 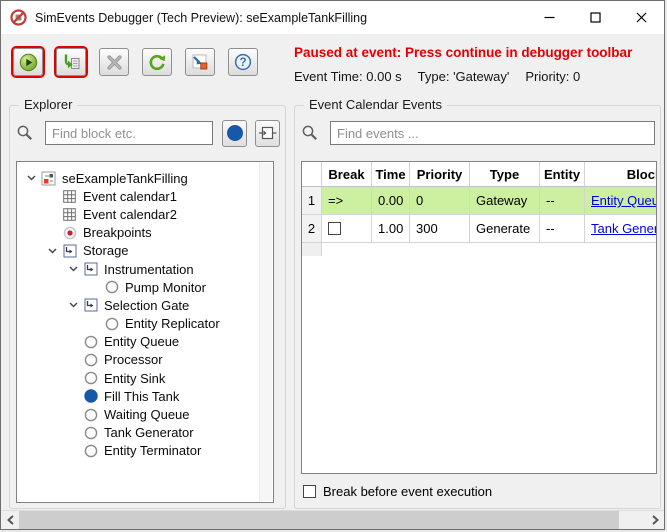 I want to click on help-button: ?, so click(x=243, y=62).